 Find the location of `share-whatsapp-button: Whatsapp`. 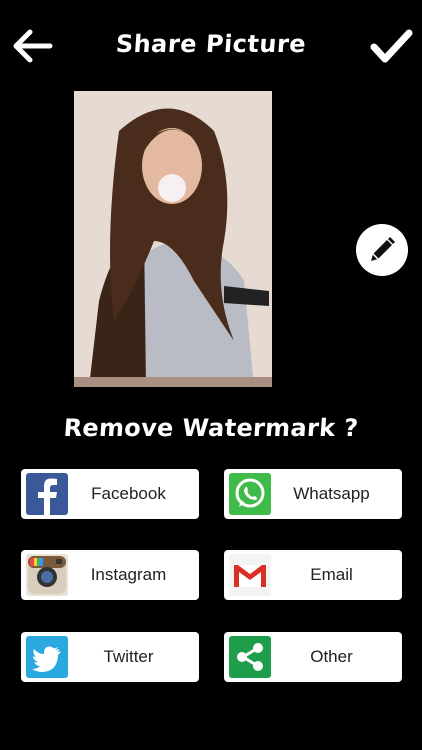

share-whatsapp-button: Whatsapp is located at coordinates (313, 494).